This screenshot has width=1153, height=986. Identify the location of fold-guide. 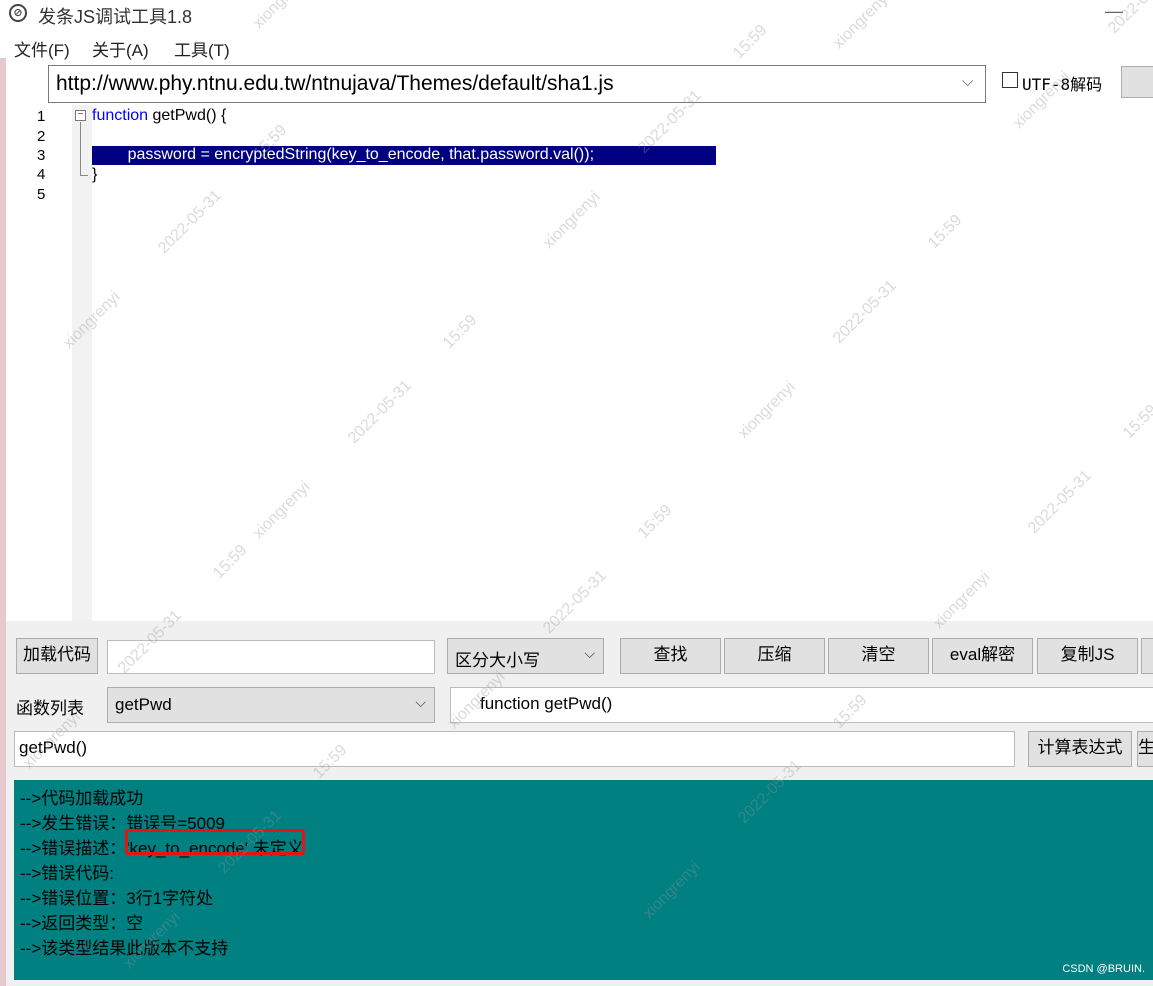
(80, 148).